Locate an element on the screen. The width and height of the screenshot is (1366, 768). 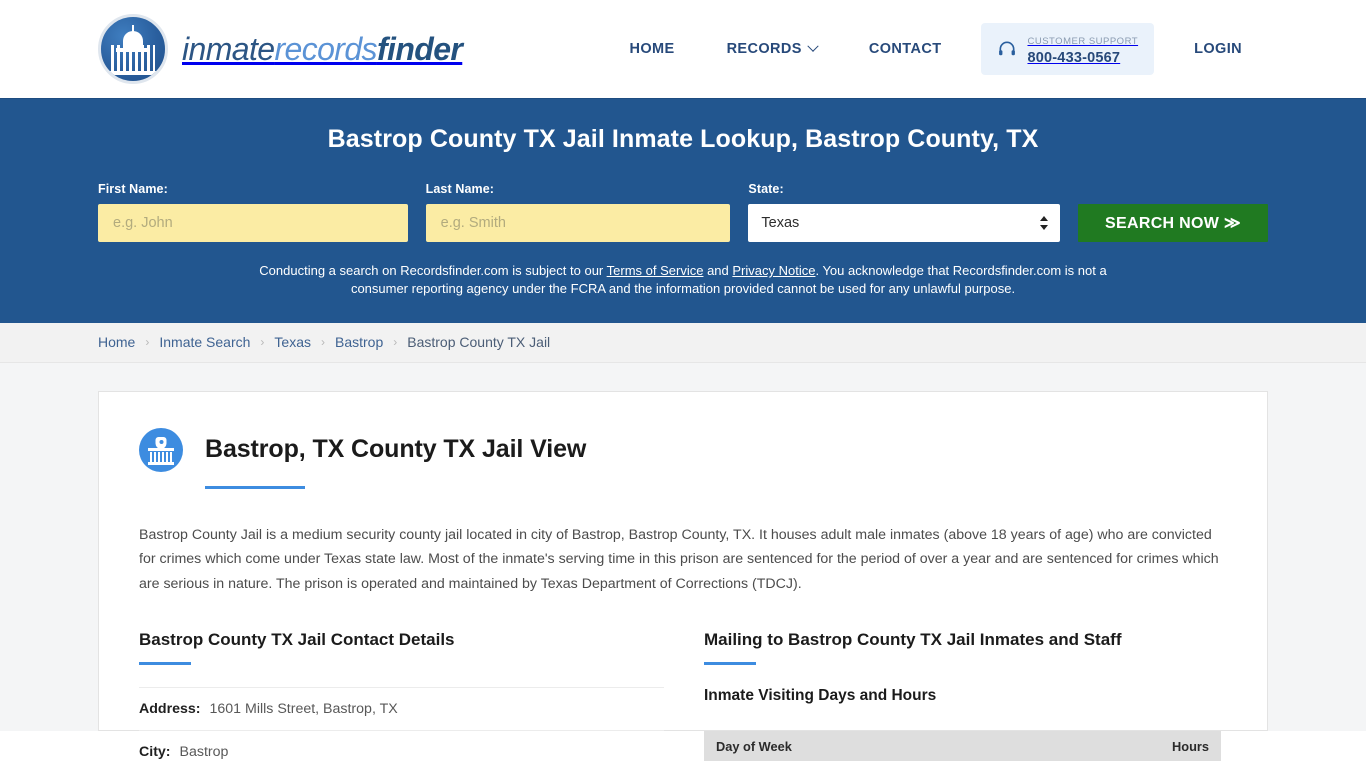
city-value: Bastrop is located at coordinates (204, 752).